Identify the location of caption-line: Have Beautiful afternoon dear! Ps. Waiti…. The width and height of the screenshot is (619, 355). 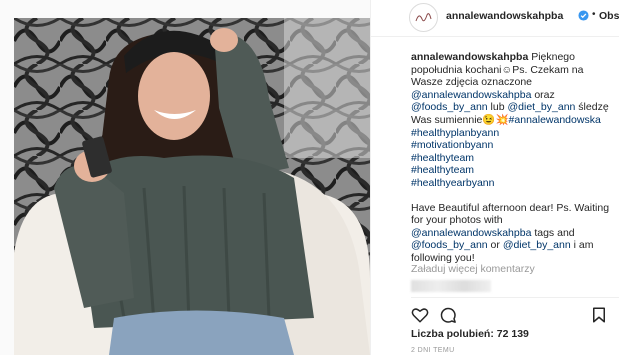
(513, 208).